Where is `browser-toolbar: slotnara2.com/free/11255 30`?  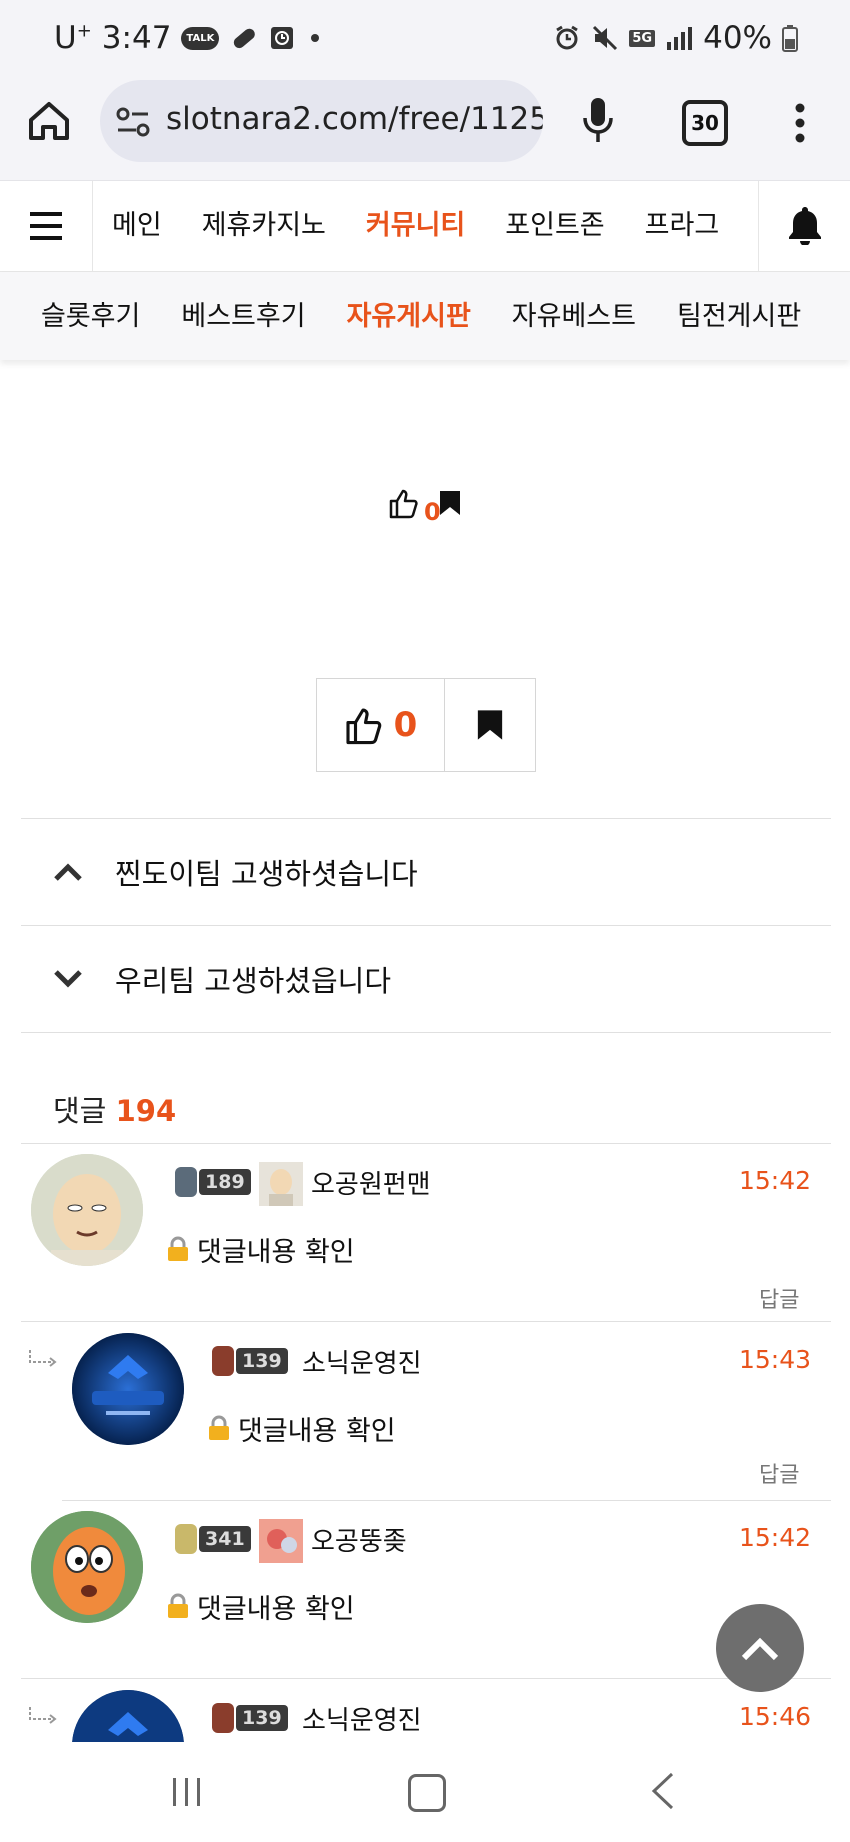
browser-toolbar: slotnara2.com/free/11255 30 is located at coordinates (425, 130).